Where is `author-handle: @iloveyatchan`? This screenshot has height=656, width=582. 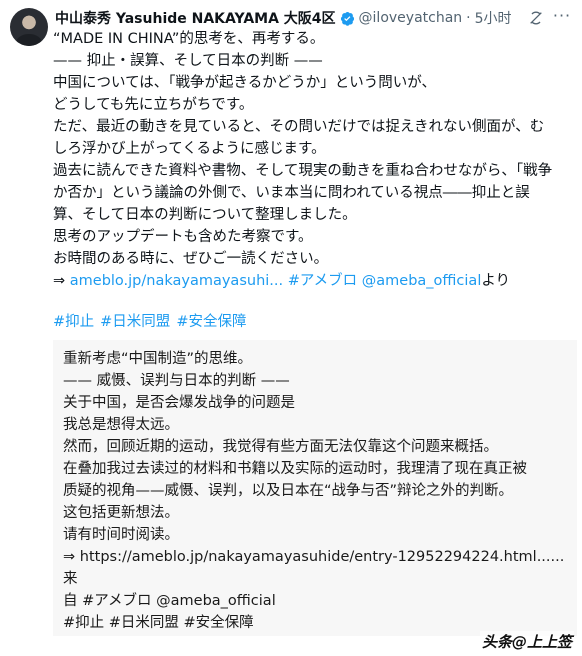 author-handle: @iloveyatchan is located at coordinates (411, 18).